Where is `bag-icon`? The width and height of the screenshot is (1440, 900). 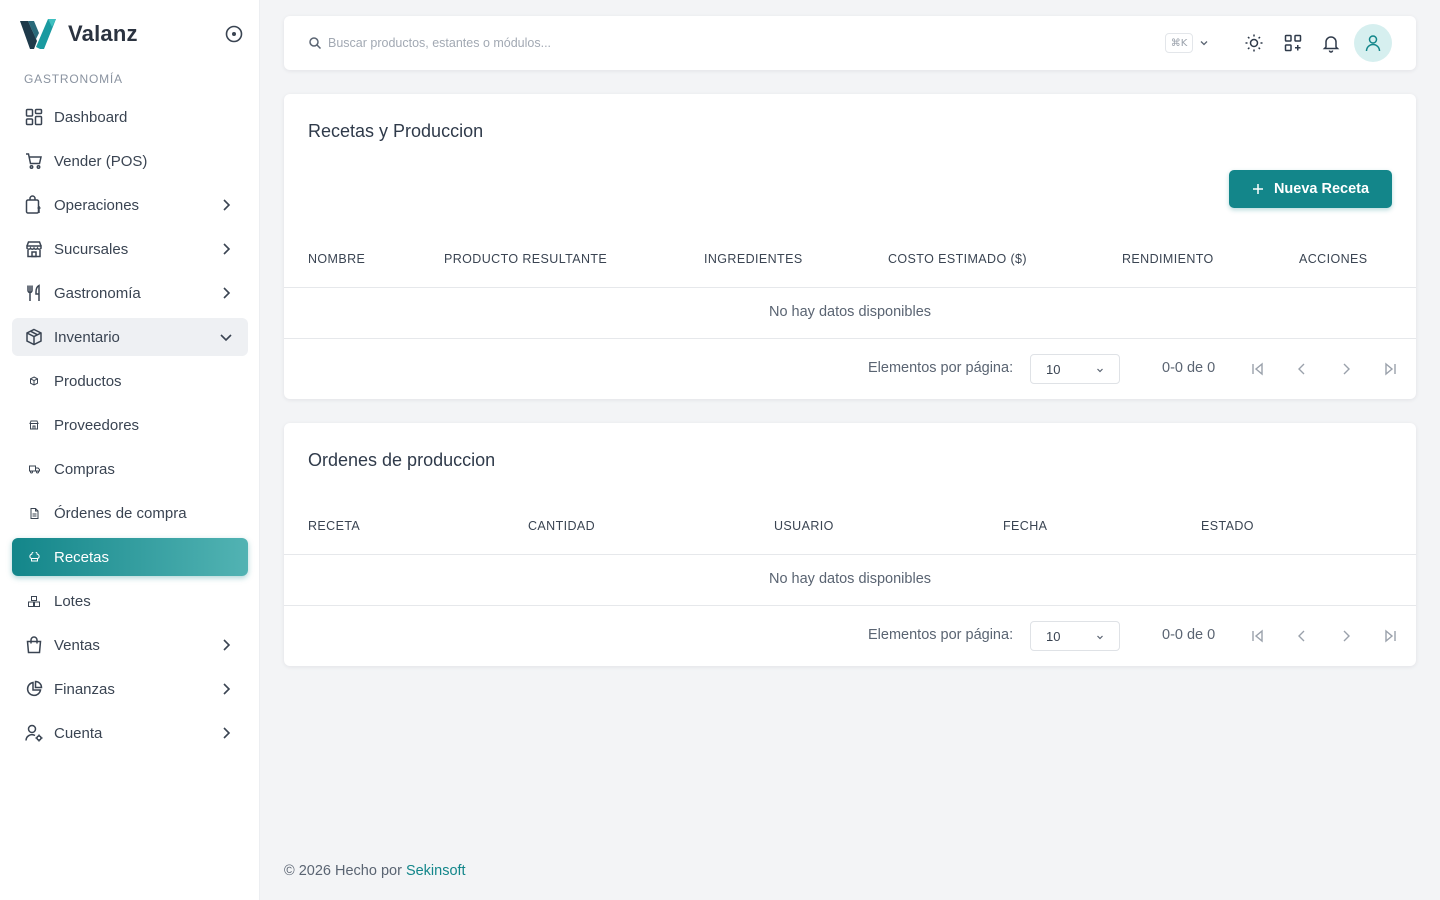 bag-icon is located at coordinates (34, 645).